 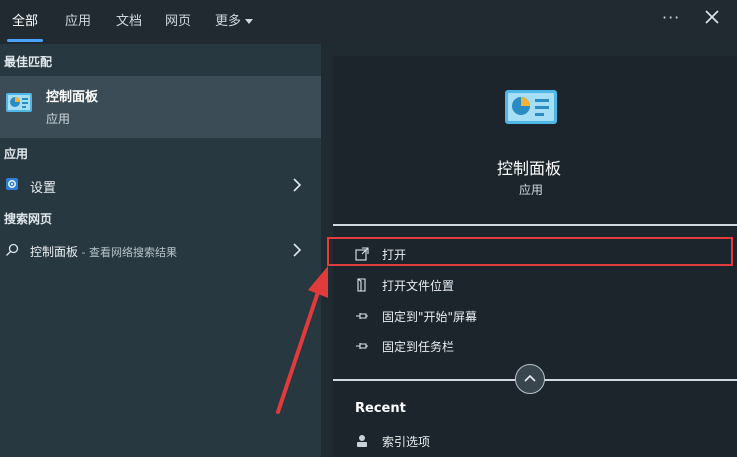 What do you see at coordinates (302, 340) in the screenshot?
I see `annotation-arrow` at bounding box center [302, 340].